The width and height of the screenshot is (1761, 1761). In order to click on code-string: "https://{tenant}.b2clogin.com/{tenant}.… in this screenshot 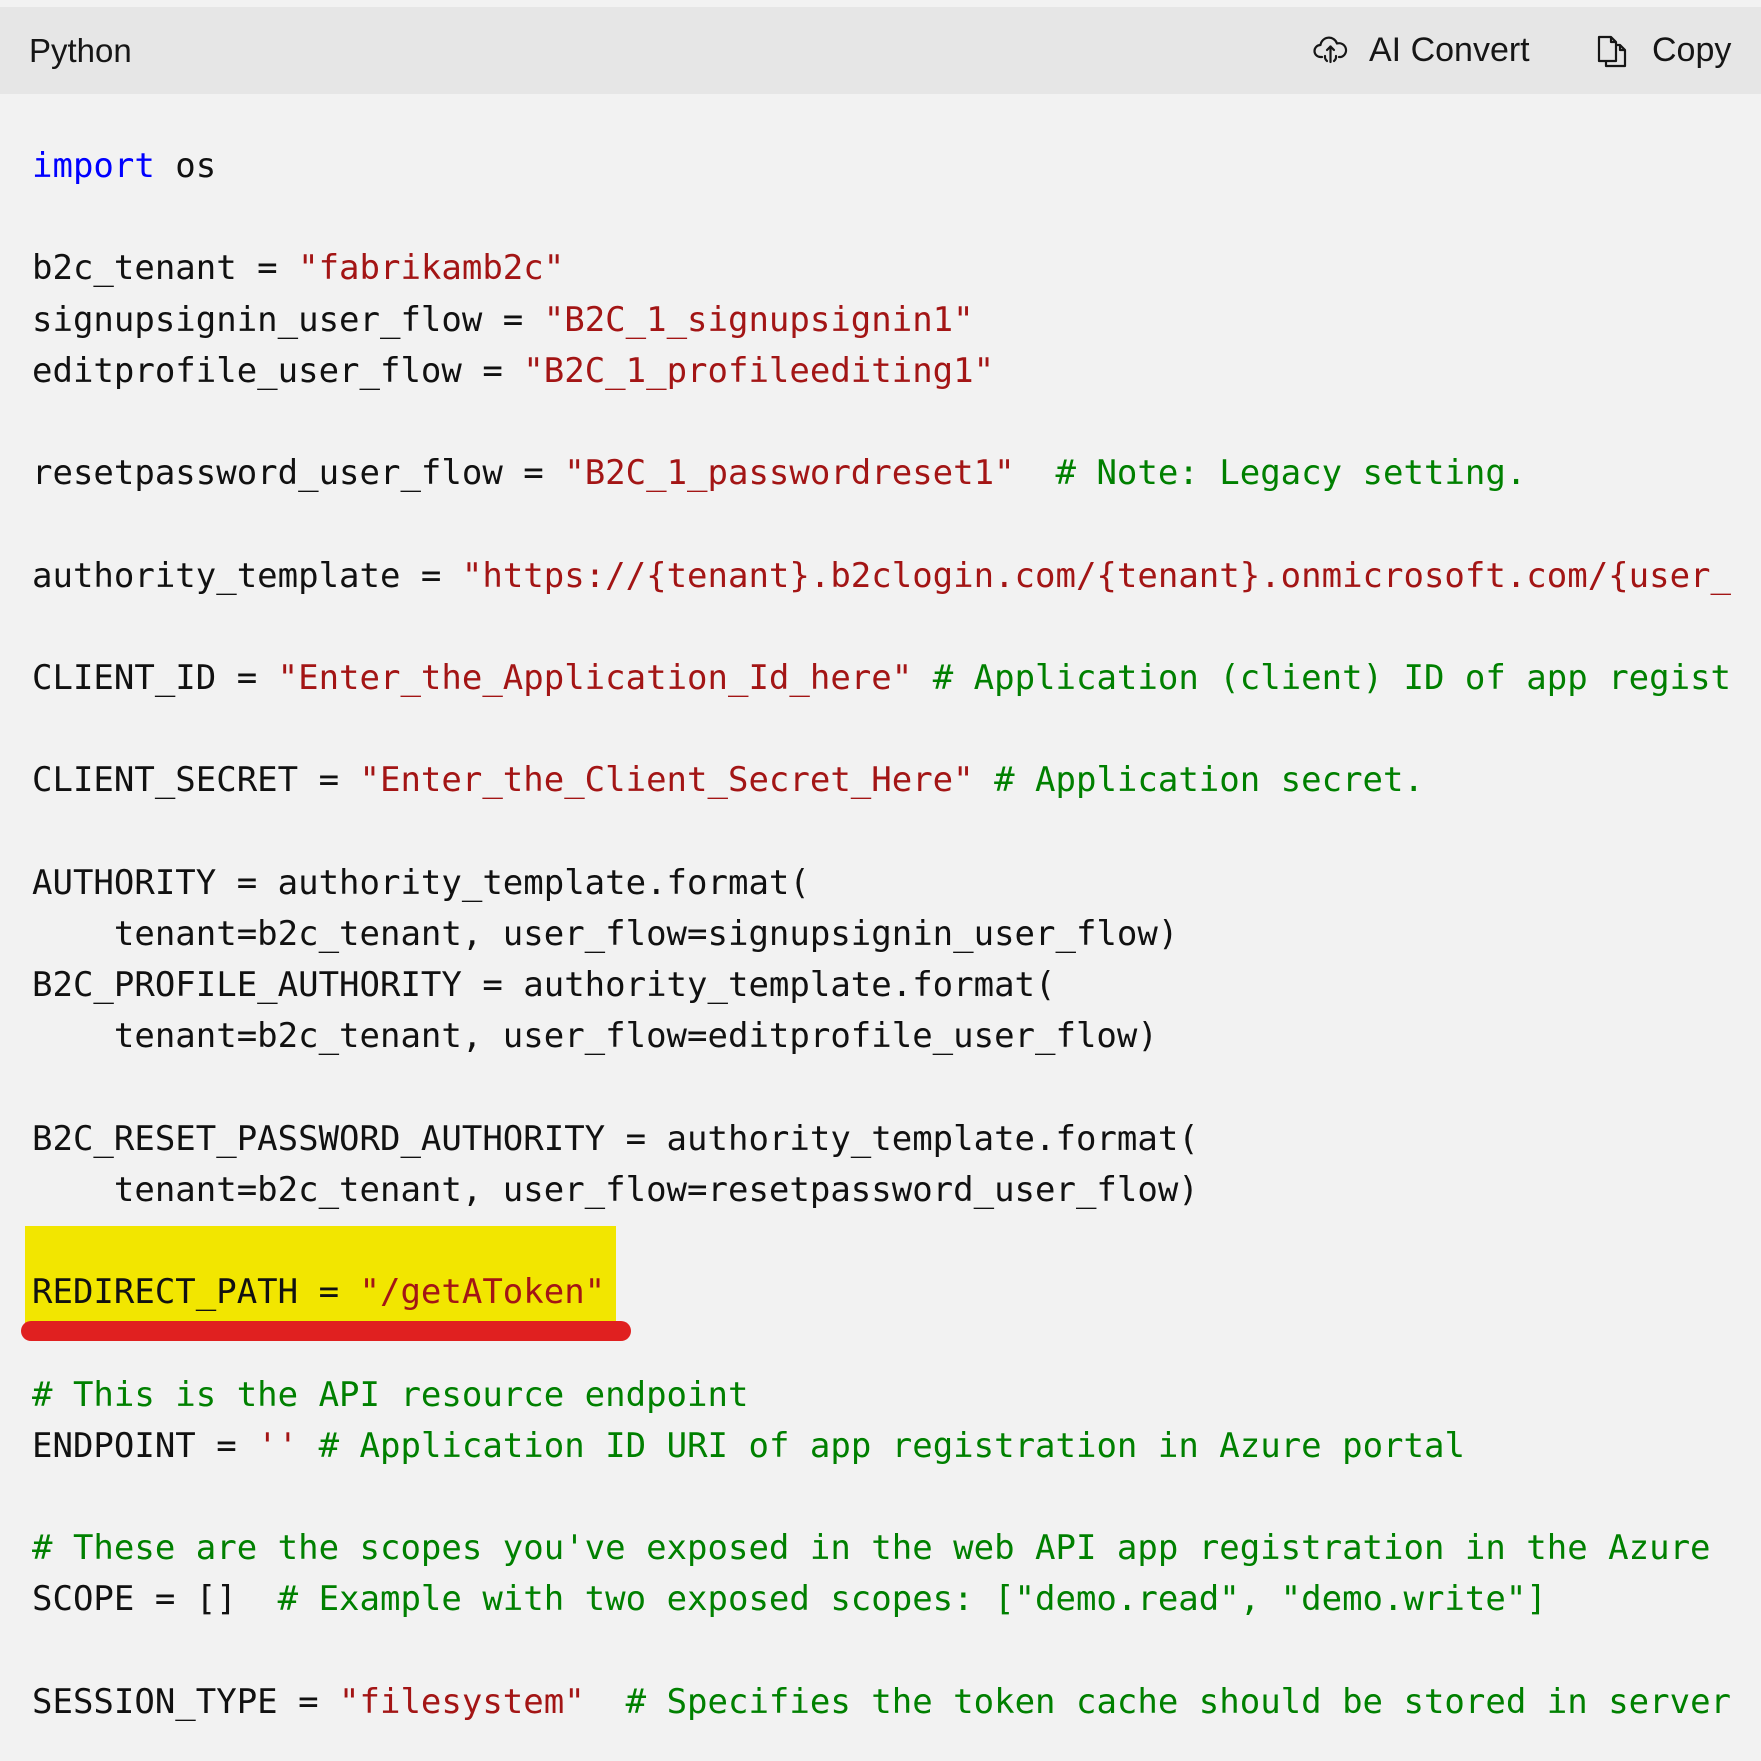, I will do `click(1096, 575)`.